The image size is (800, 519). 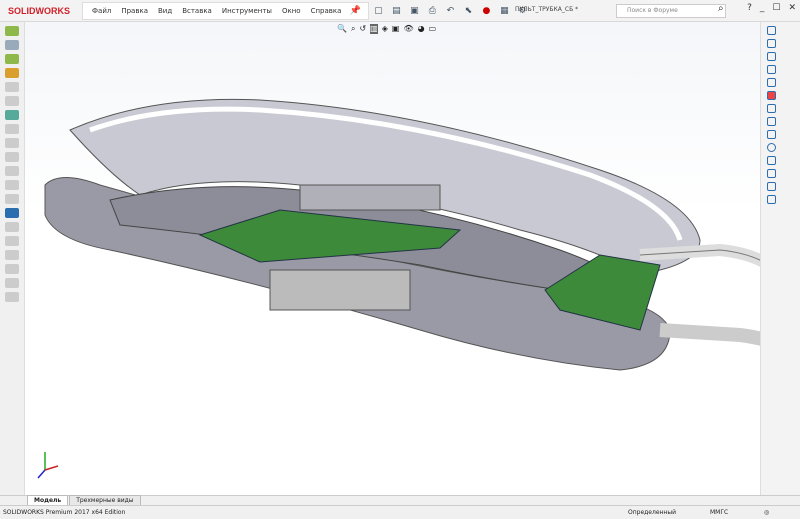 I want to click on home-icon, so click(x=771, y=30).